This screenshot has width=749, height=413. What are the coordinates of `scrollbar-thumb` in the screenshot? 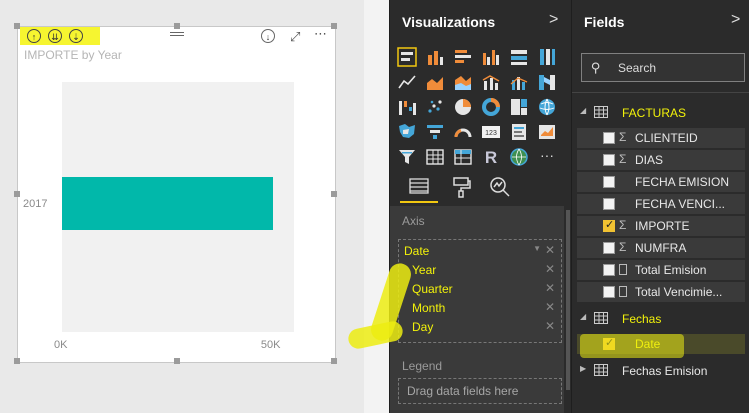 It's located at (568, 300).